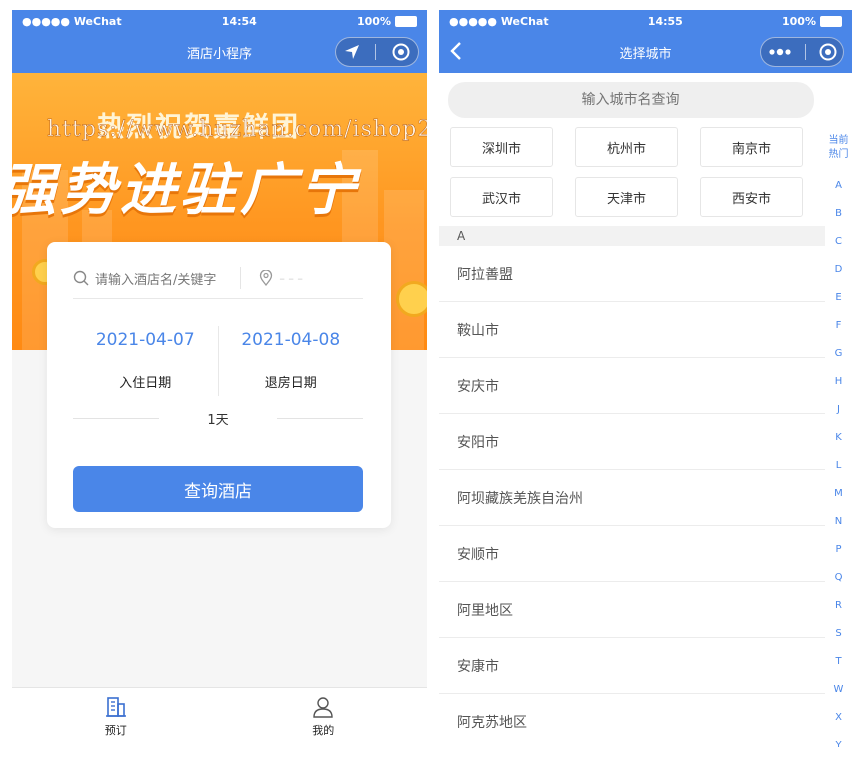  I want to click on index-letter: X, so click(838, 718).